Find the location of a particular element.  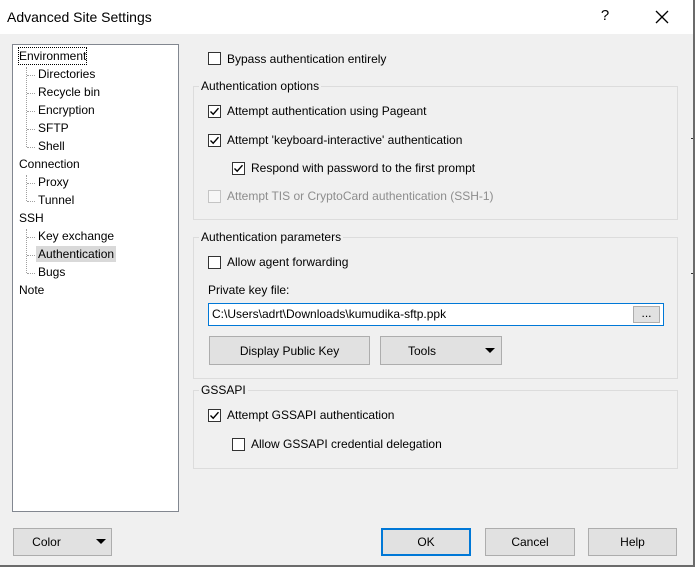

tree-item-directories: Directories is located at coordinates (66, 74).